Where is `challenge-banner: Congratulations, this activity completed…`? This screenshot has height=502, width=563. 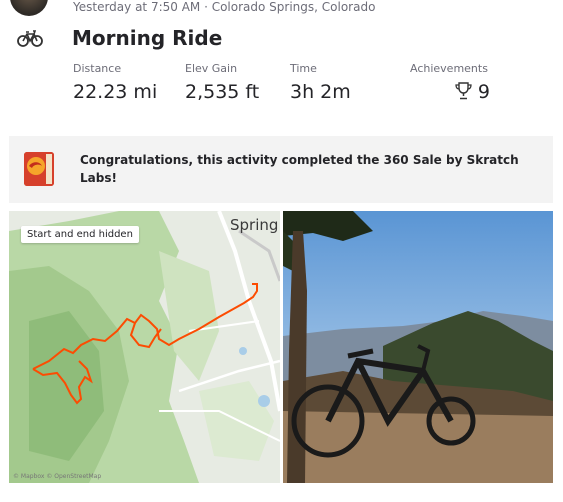 challenge-banner: Congratulations, this activity completed… is located at coordinates (281, 169).